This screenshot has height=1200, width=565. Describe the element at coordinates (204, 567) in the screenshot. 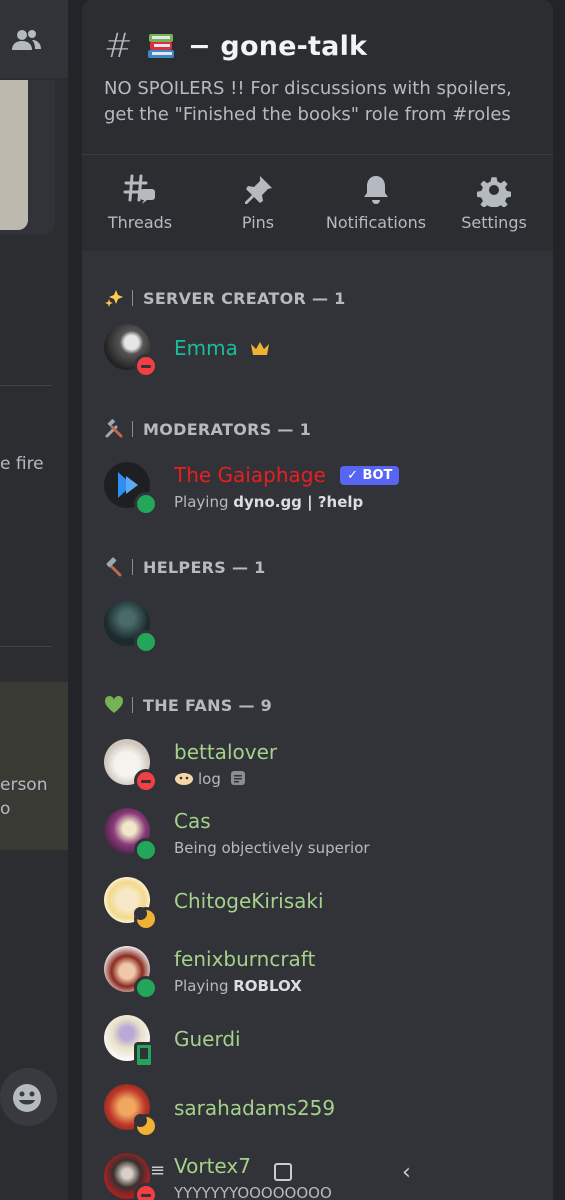

I see `section-title: HELPERS — 1` at that location.